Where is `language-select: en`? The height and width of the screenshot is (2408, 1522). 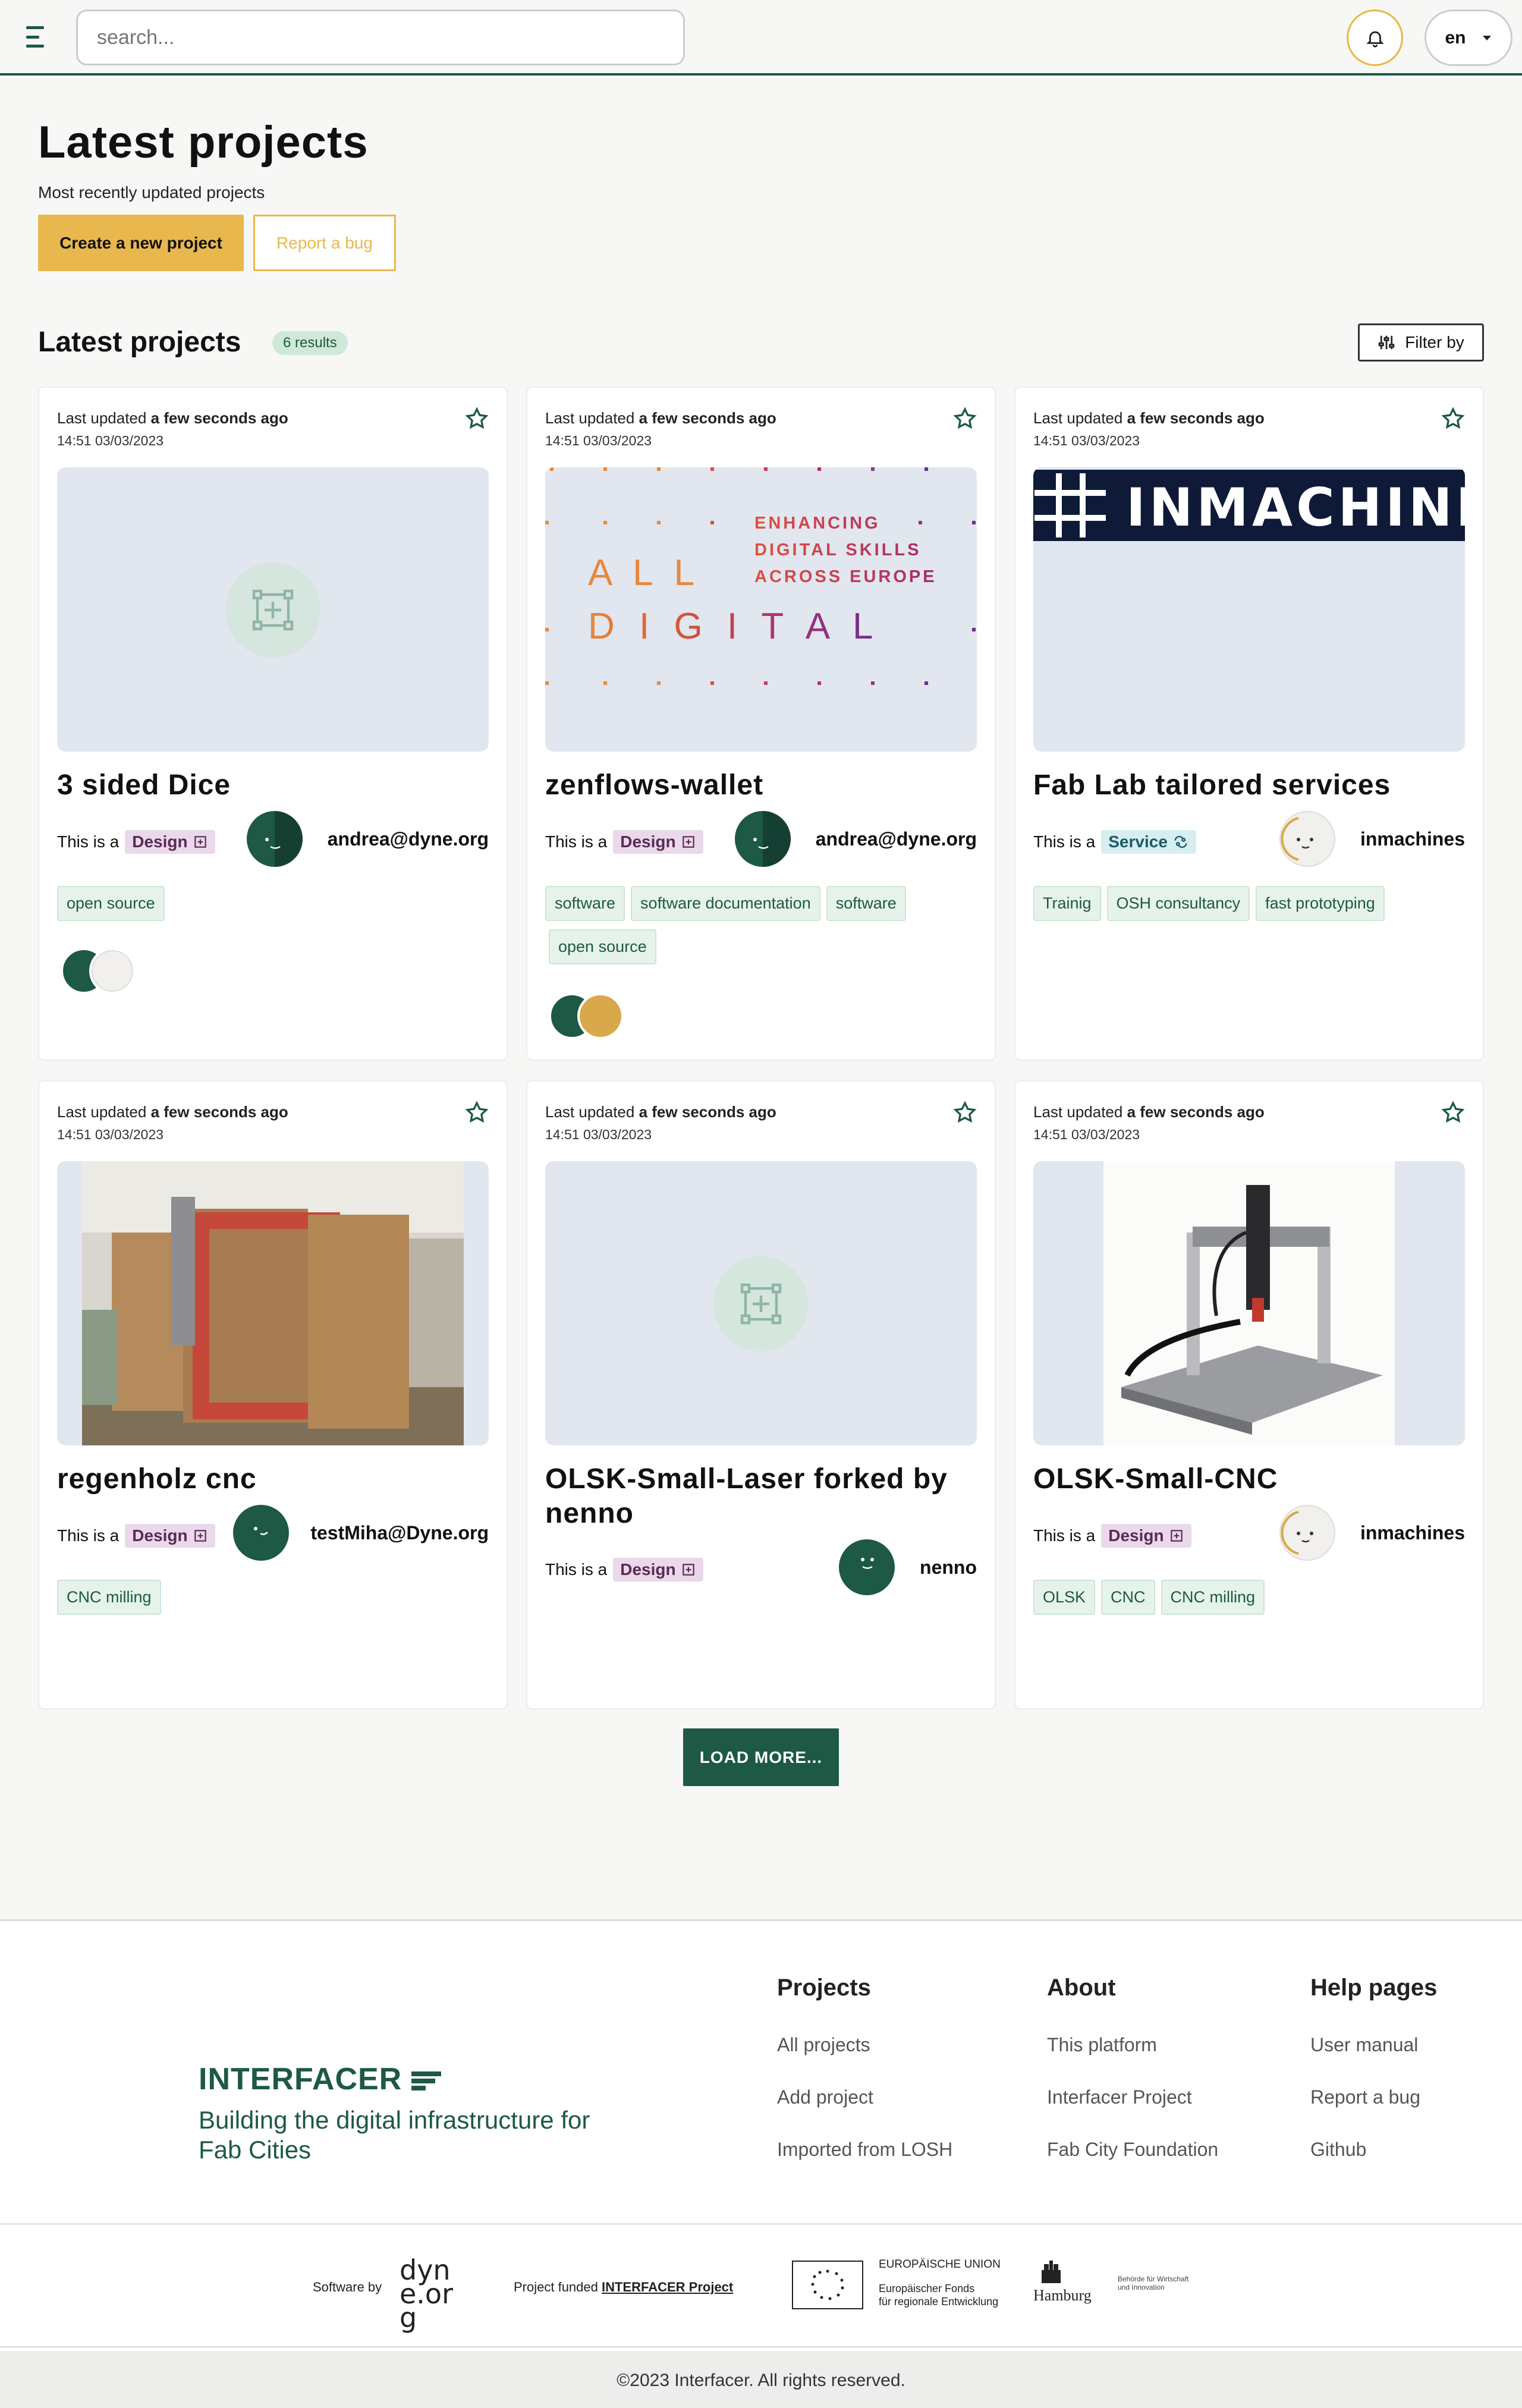 language-select: en is located at coordinates (1468, 38).